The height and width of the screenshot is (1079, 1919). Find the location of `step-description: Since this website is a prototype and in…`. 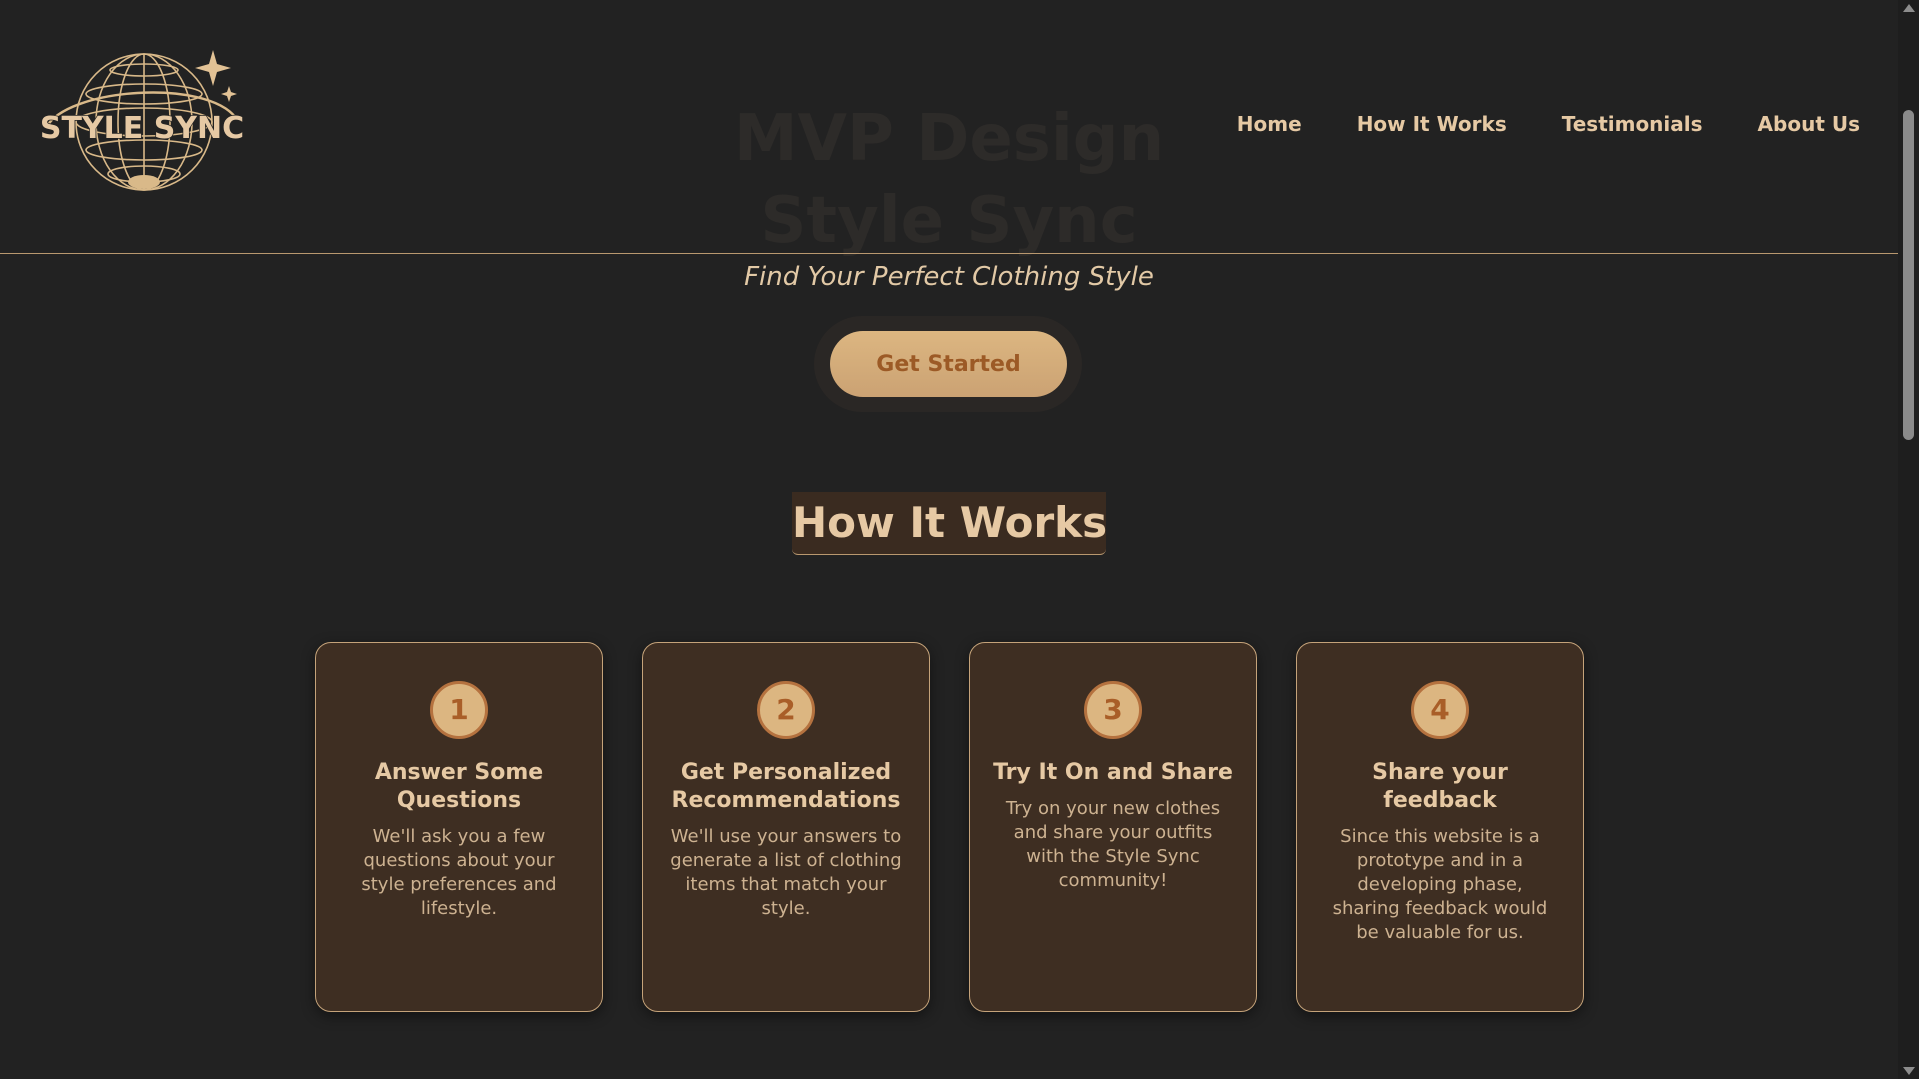

step-description: Since this website is a prototype and in… is located at coordinates (1440, 884).